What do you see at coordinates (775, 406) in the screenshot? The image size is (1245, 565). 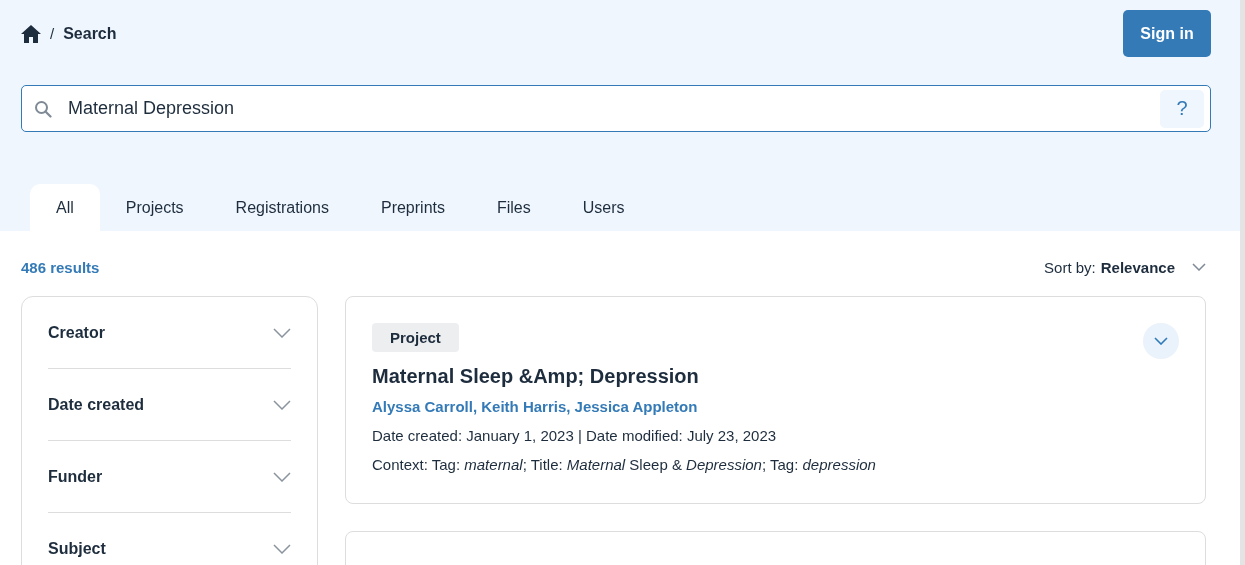 I see `author-links: Alyssa Carroll, Keith Harris, Jessica Appleton` at bounding box center [775, 406].